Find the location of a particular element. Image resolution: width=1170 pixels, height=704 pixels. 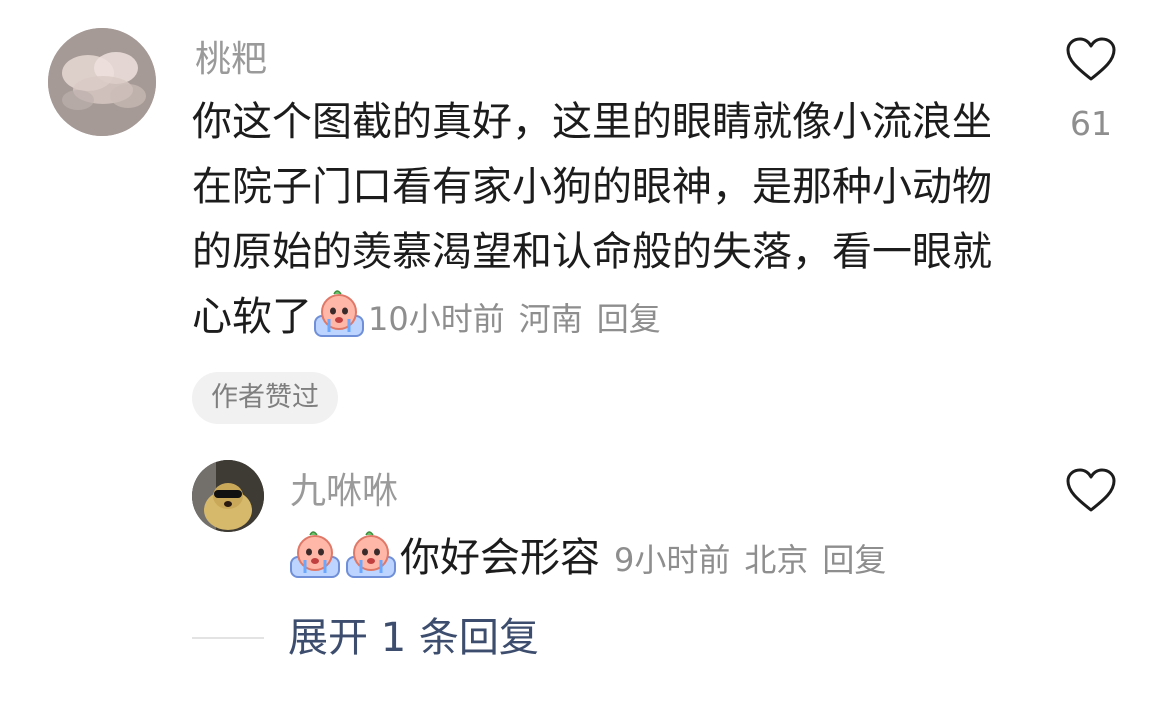

reply-text: 你好会形容 9小时前 北京 回复 is located at coordinates (648, 559).